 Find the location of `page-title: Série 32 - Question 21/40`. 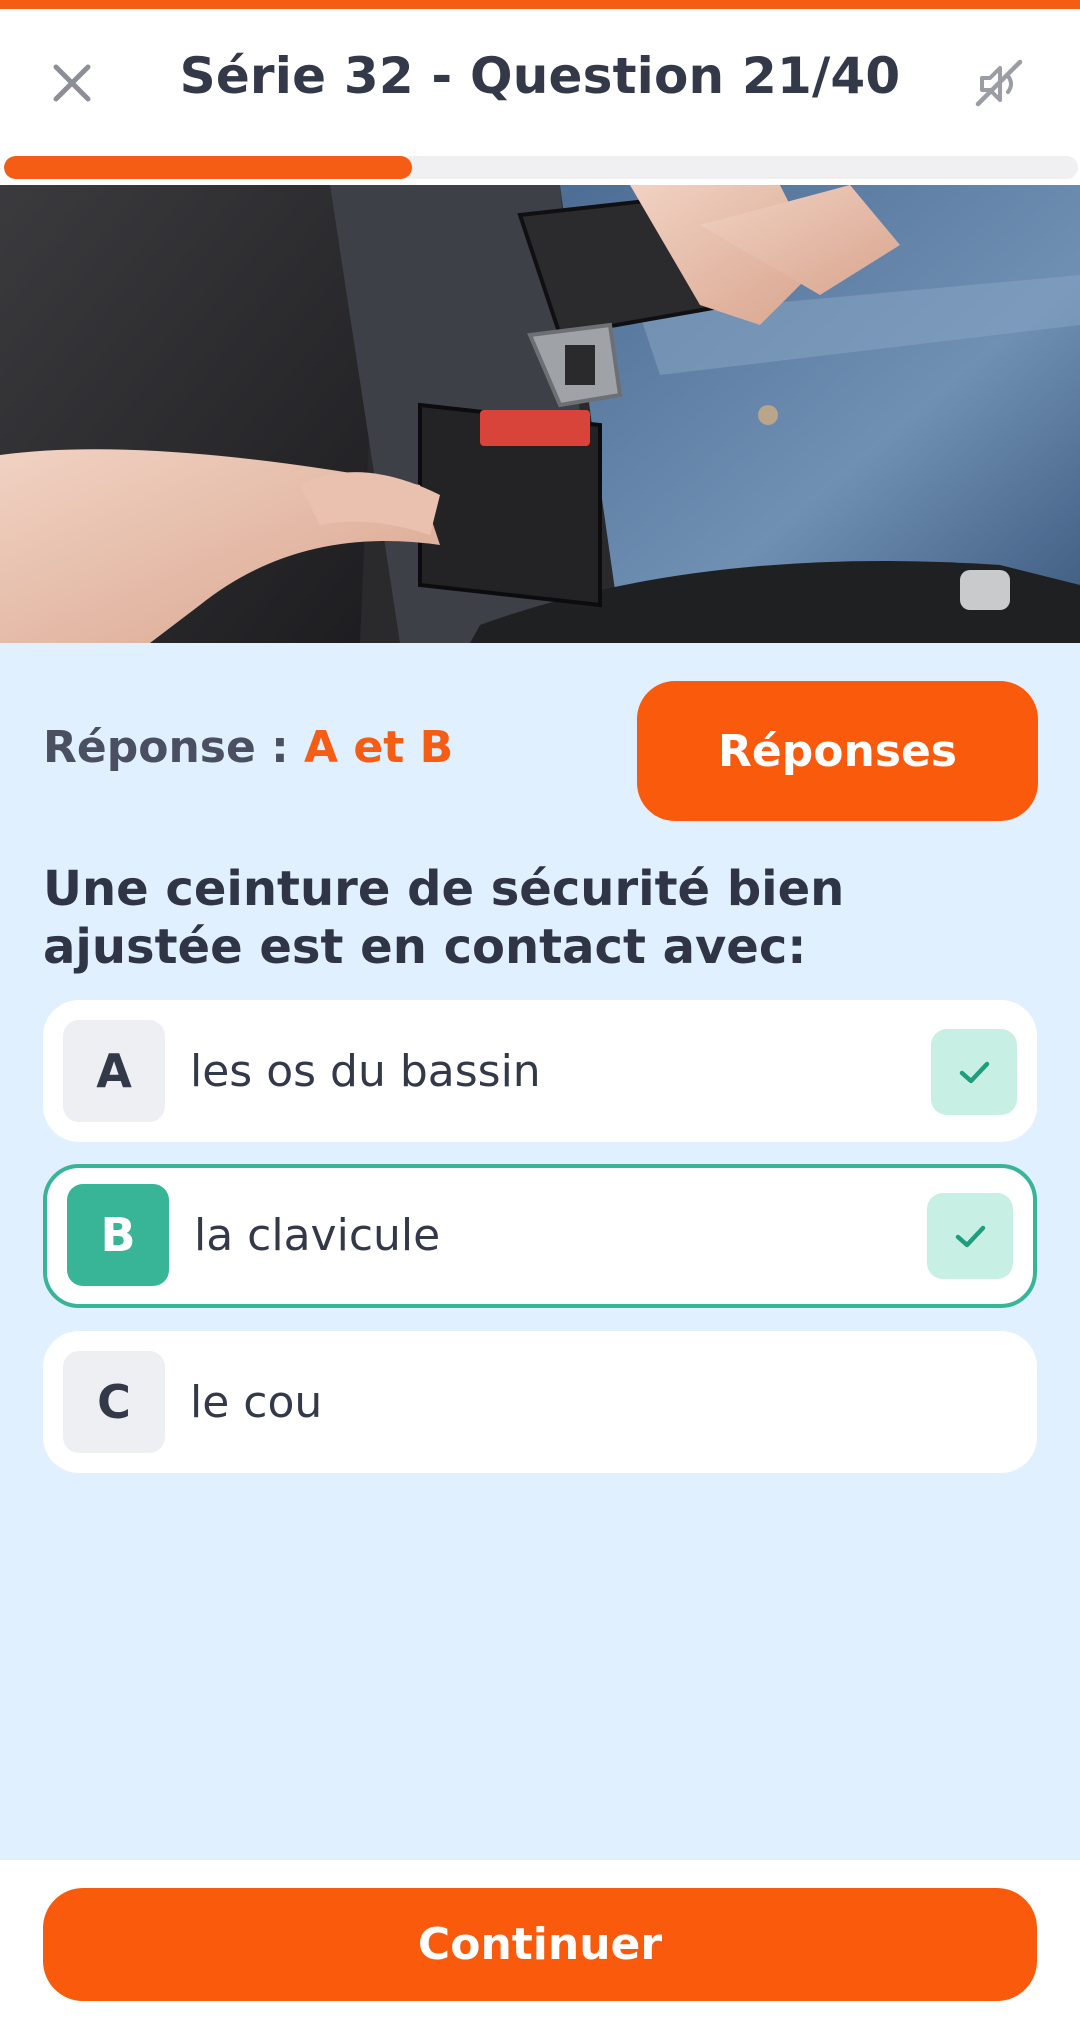

page-title: Série 32 - Question 21/40 is located at coordinates (540, 76).